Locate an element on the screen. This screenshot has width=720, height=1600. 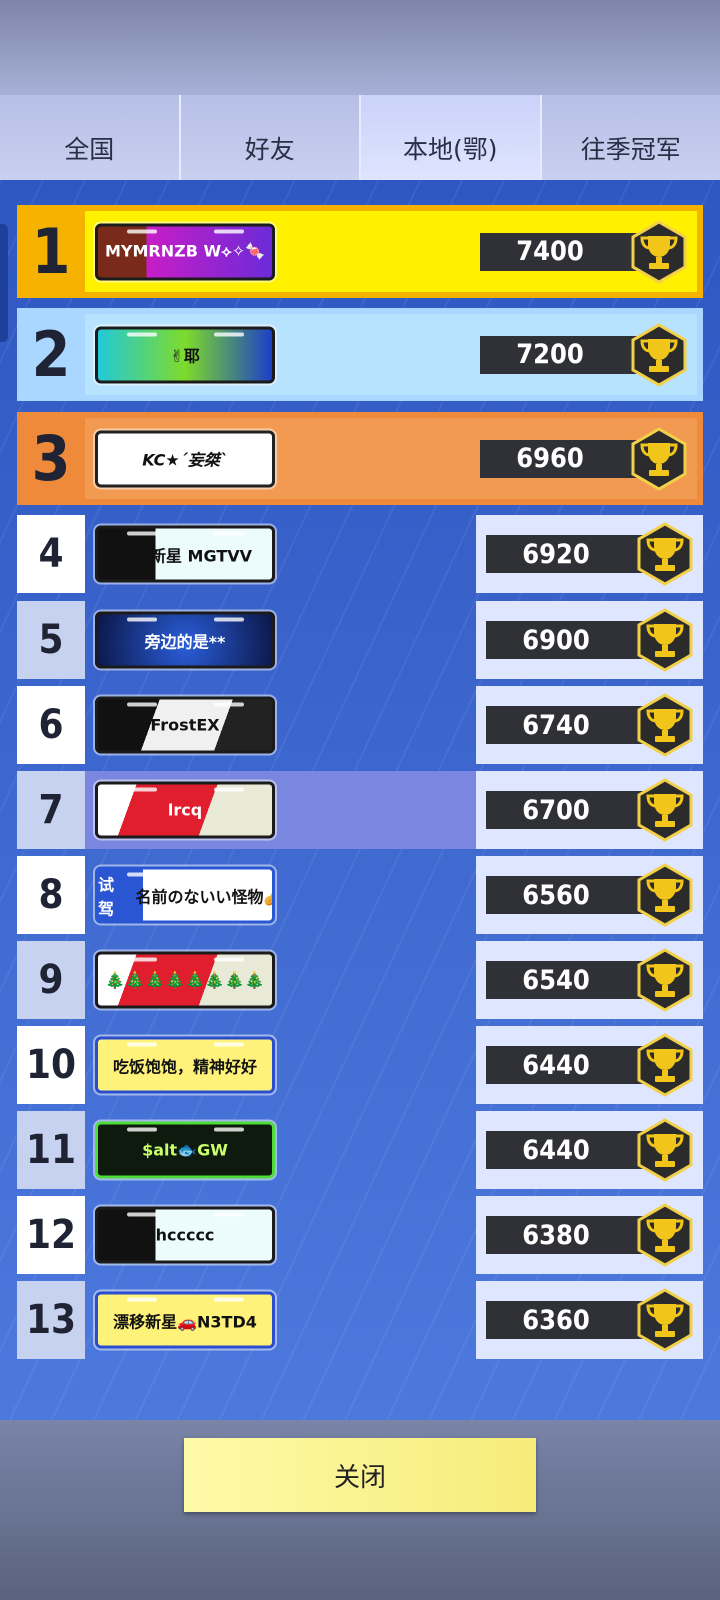
player-name: ✌耶 is located at coordinates (185, 356).